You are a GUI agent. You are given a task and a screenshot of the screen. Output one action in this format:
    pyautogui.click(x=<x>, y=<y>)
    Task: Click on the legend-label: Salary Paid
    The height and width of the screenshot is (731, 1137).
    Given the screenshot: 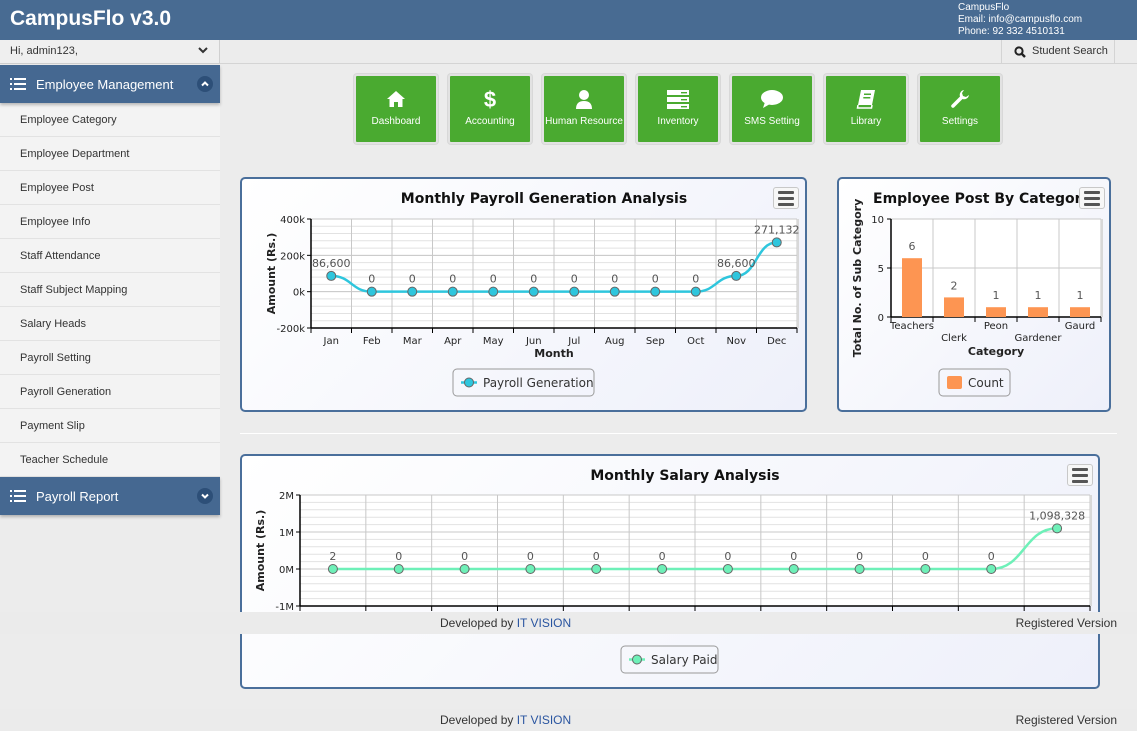 What is the action you would take?
    pyautogui.click(x=684, y=660)
    